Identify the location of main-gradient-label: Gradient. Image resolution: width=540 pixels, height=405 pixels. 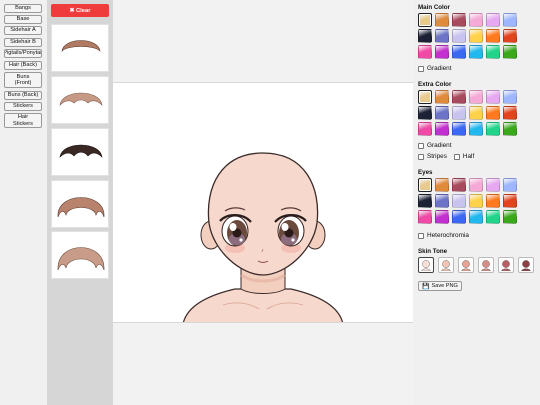
(439, 68).